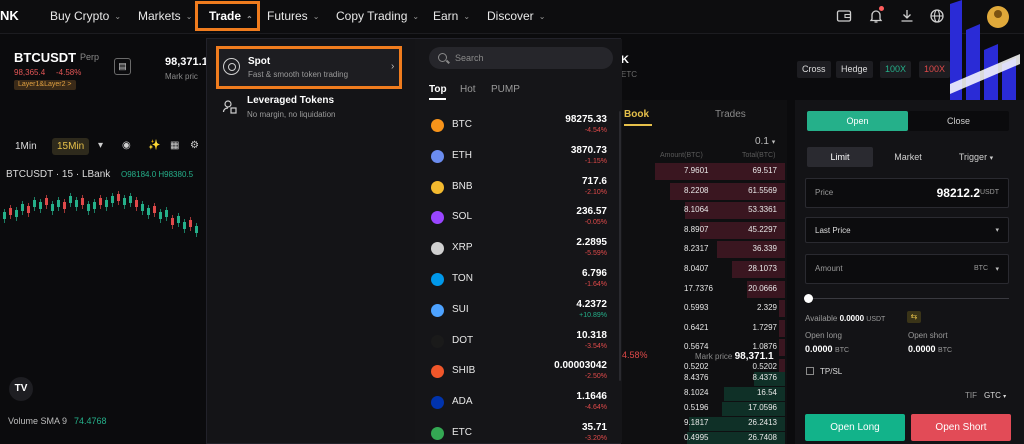 The height and width of the screenshot is (444, 1024). I want to click on market-row-shib: SHIB 0.00003042 -2.50%, so click(518, 372).